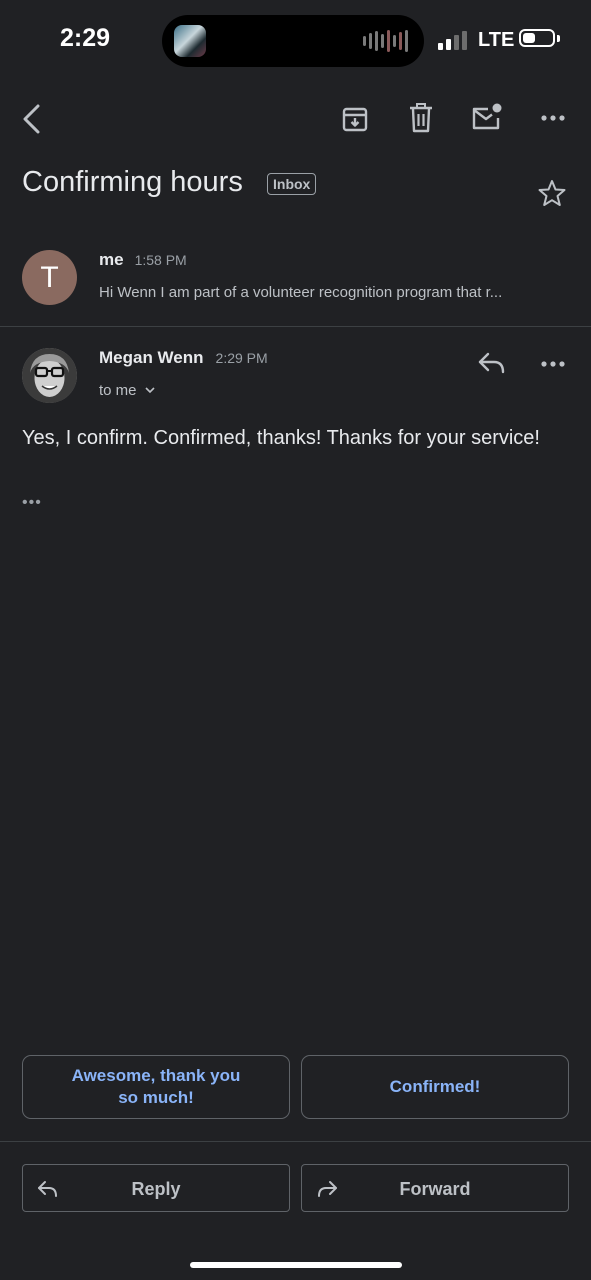  What do you see at coordinates (160, 260) in the screenshot?
I see `message-time: 1:58 PM` at bounding box center [160, 260].